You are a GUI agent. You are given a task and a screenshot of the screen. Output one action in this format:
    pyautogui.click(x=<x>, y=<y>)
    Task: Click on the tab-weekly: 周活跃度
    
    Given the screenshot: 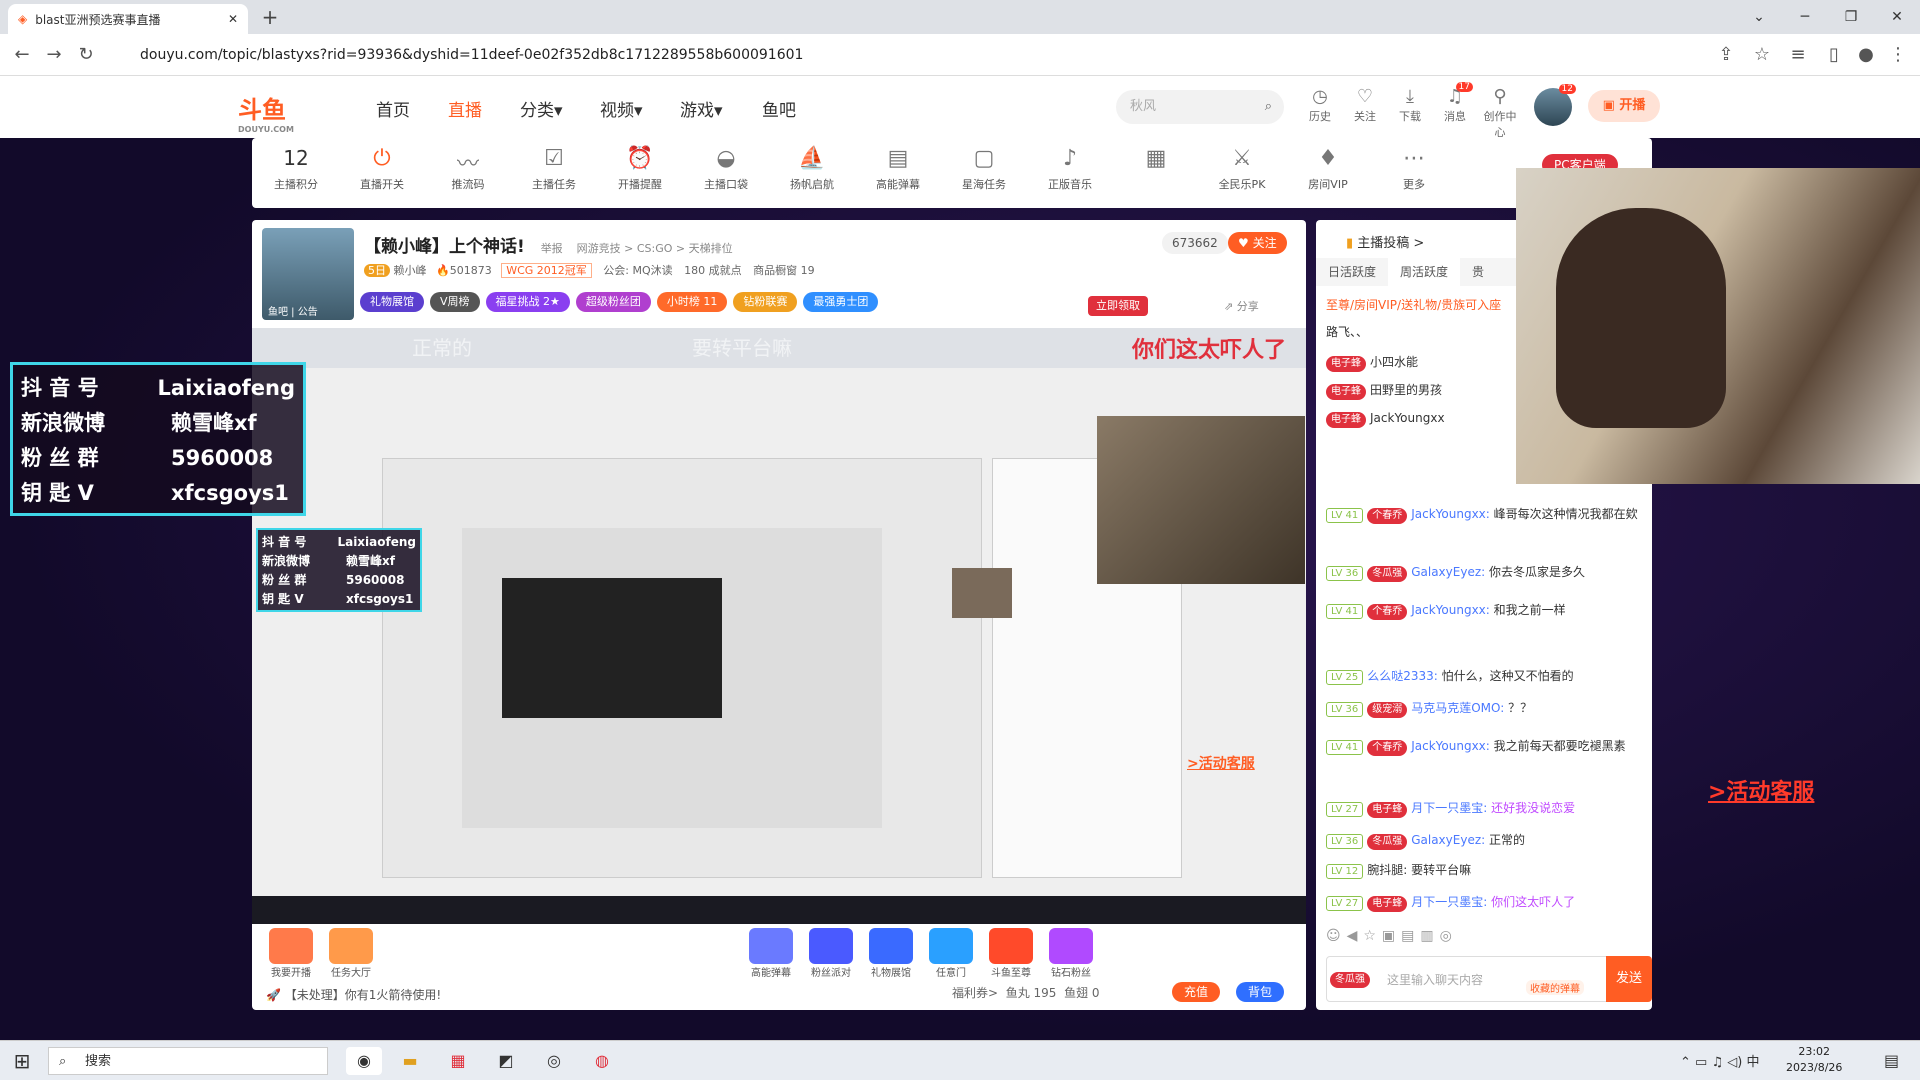 What is the action you would take?
    pyautogui.click(x=1424, y=272)
    